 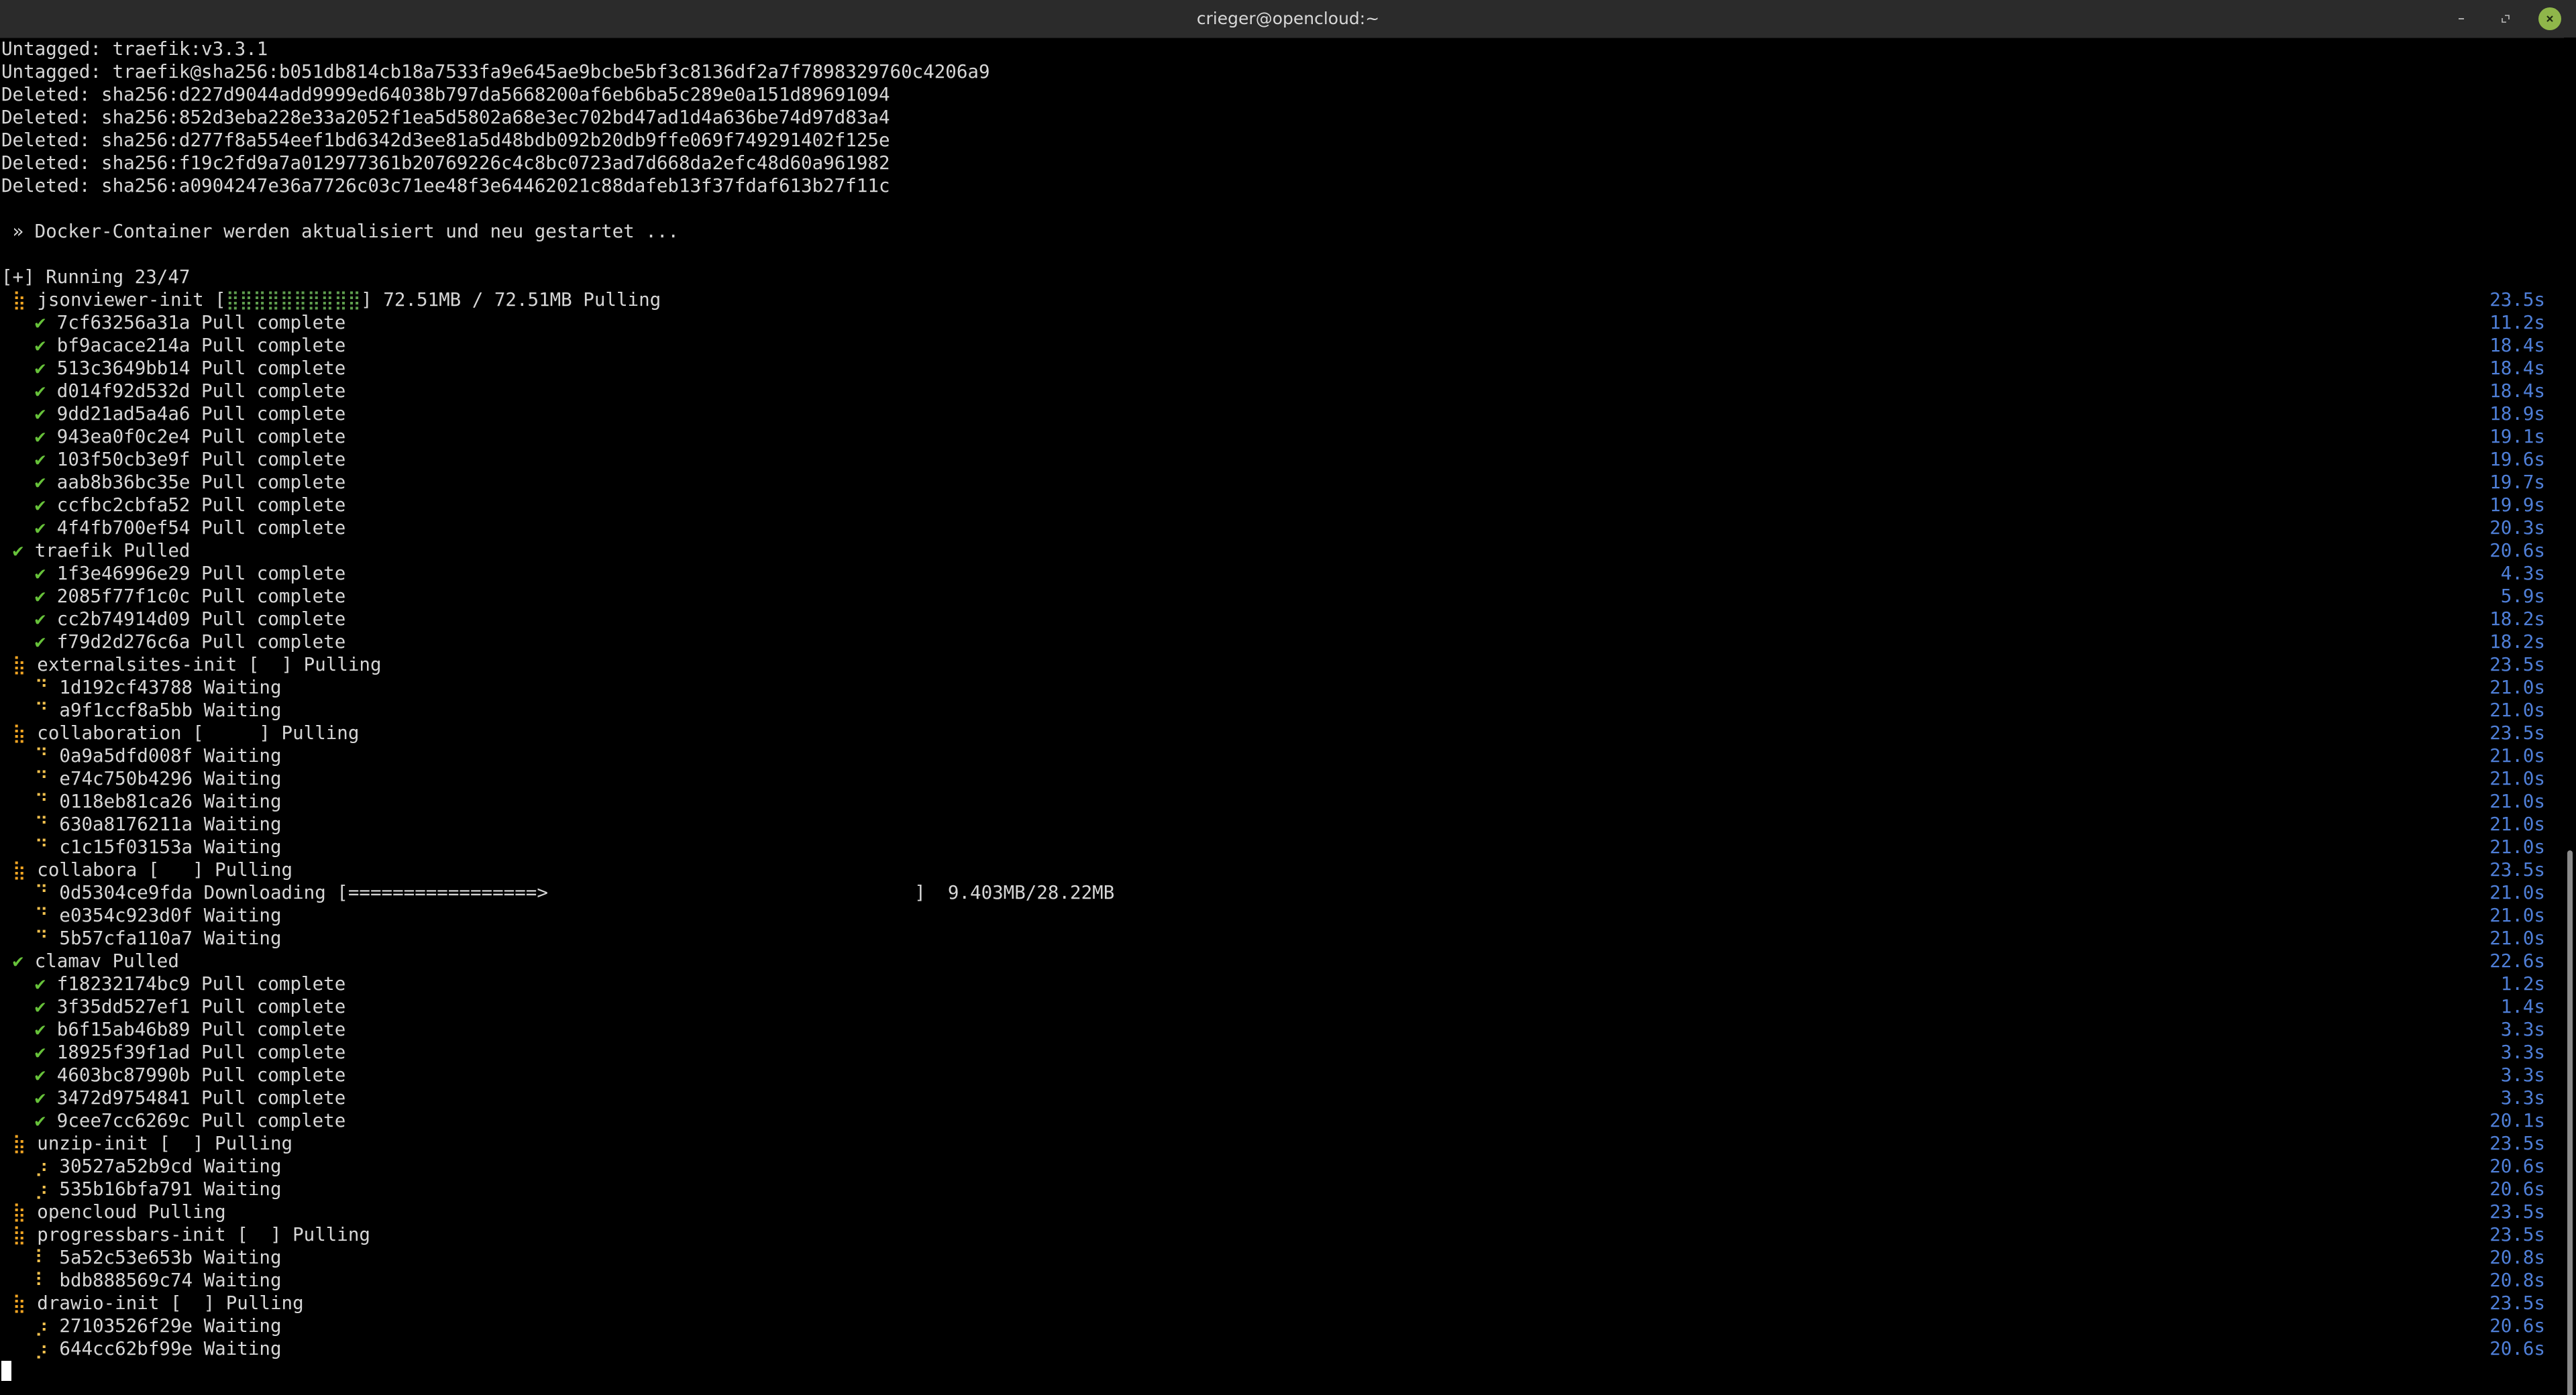 What do you see at coordinates (41, 1189) in the screenshot?
I see `waiting-spinner-icon: ⡰` at bounding box center [41, 1189].